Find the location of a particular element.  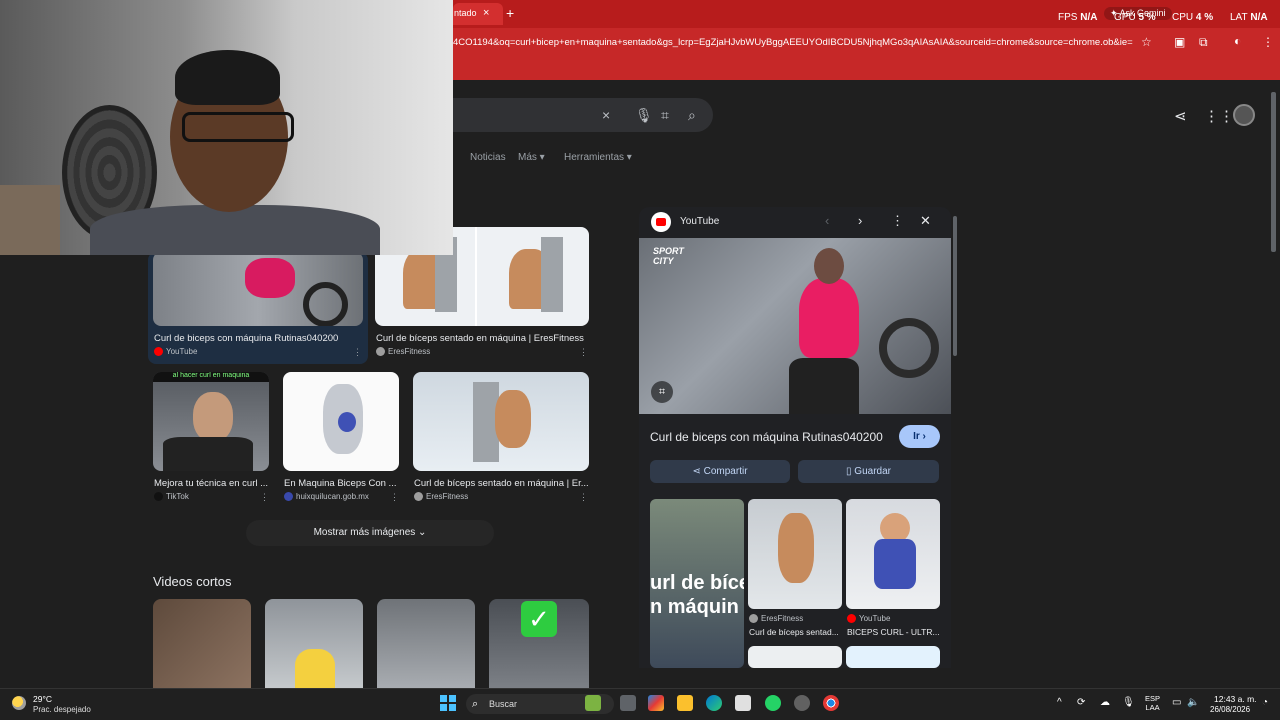

panel-menu-icon: ⋮ is located at coordinates (897, 221).